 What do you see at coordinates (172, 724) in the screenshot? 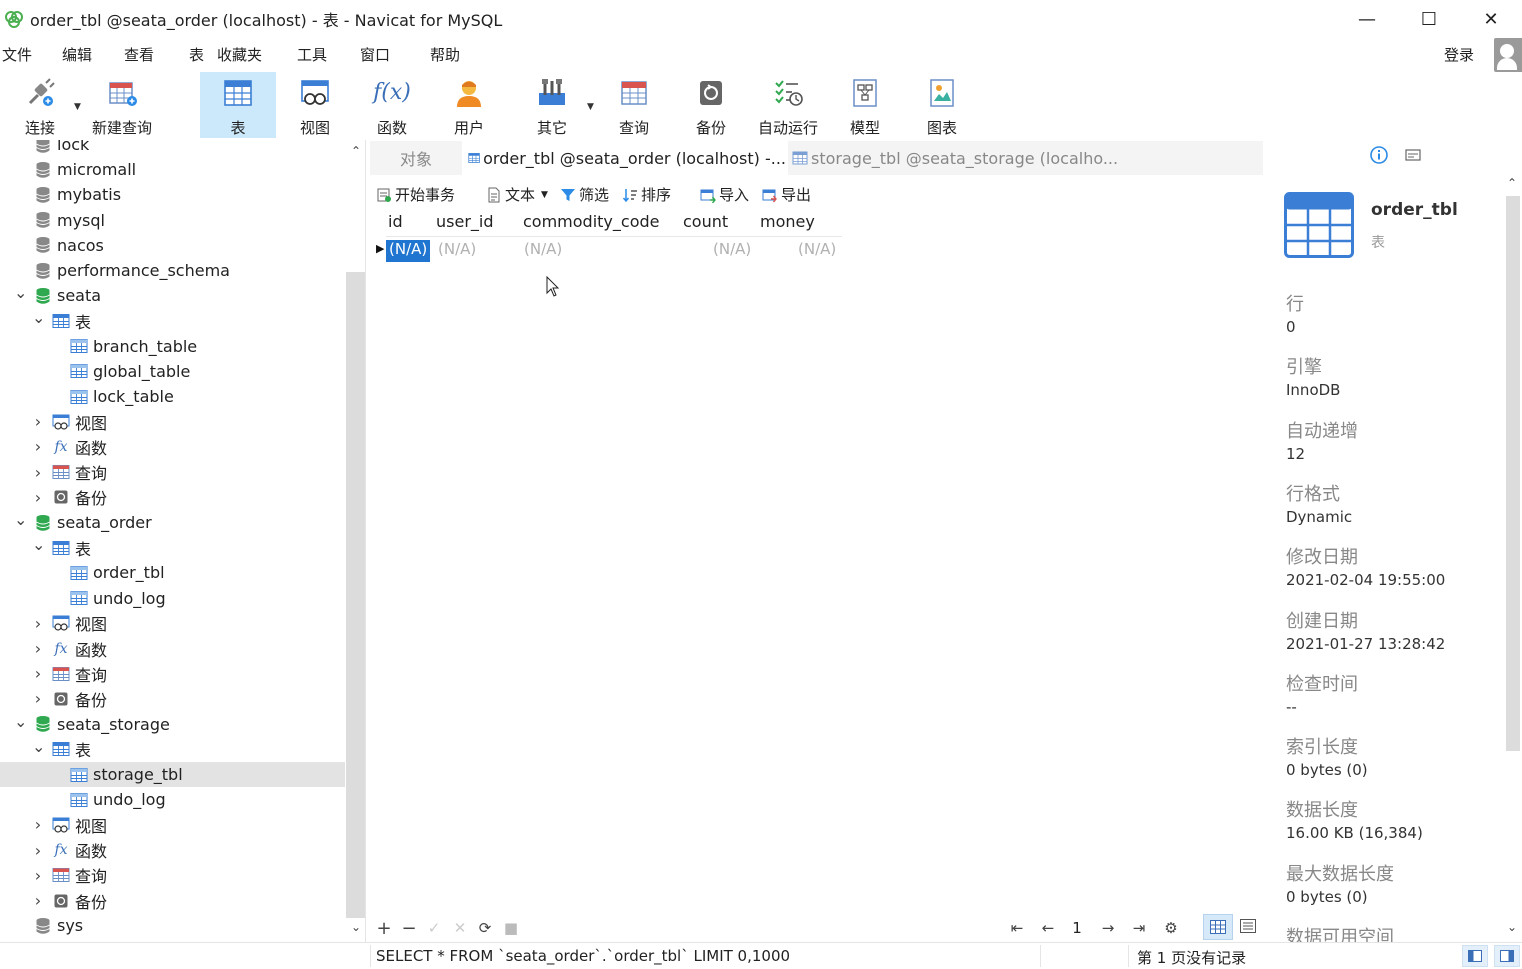
I see `tree-item: ⌄ seata_storage` at bounding box center [172, 724].